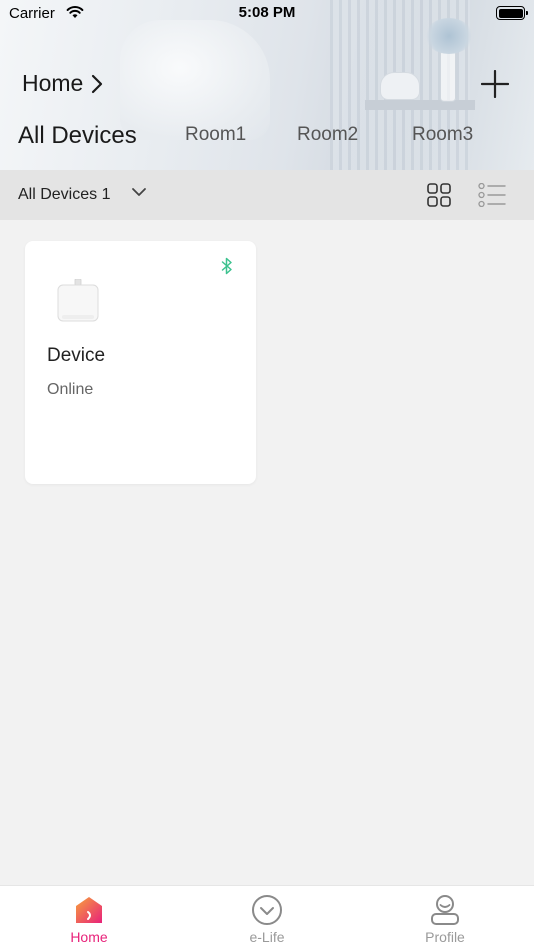 Image resolution: width=534 pixels, height=950 pixels. Describe the element at coordinates (97, 83) in the screenshot. I see `chevron-right-icon` at that location.